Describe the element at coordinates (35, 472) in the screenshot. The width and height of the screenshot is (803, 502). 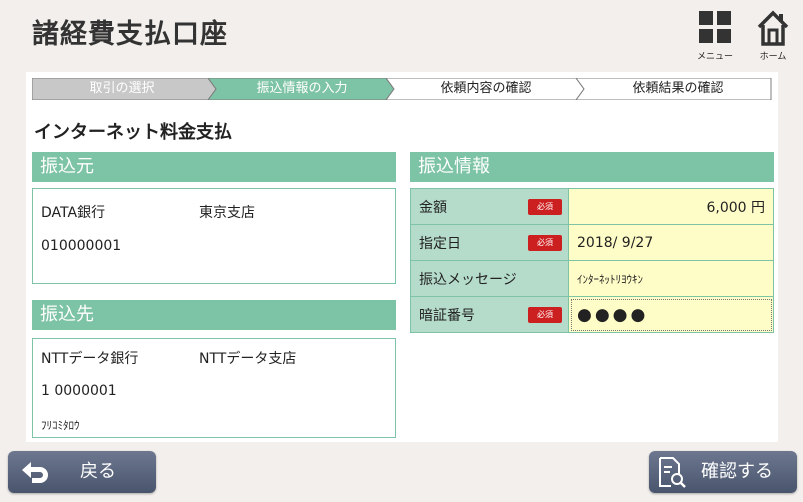
I see `back-arrow-icon` at that location.